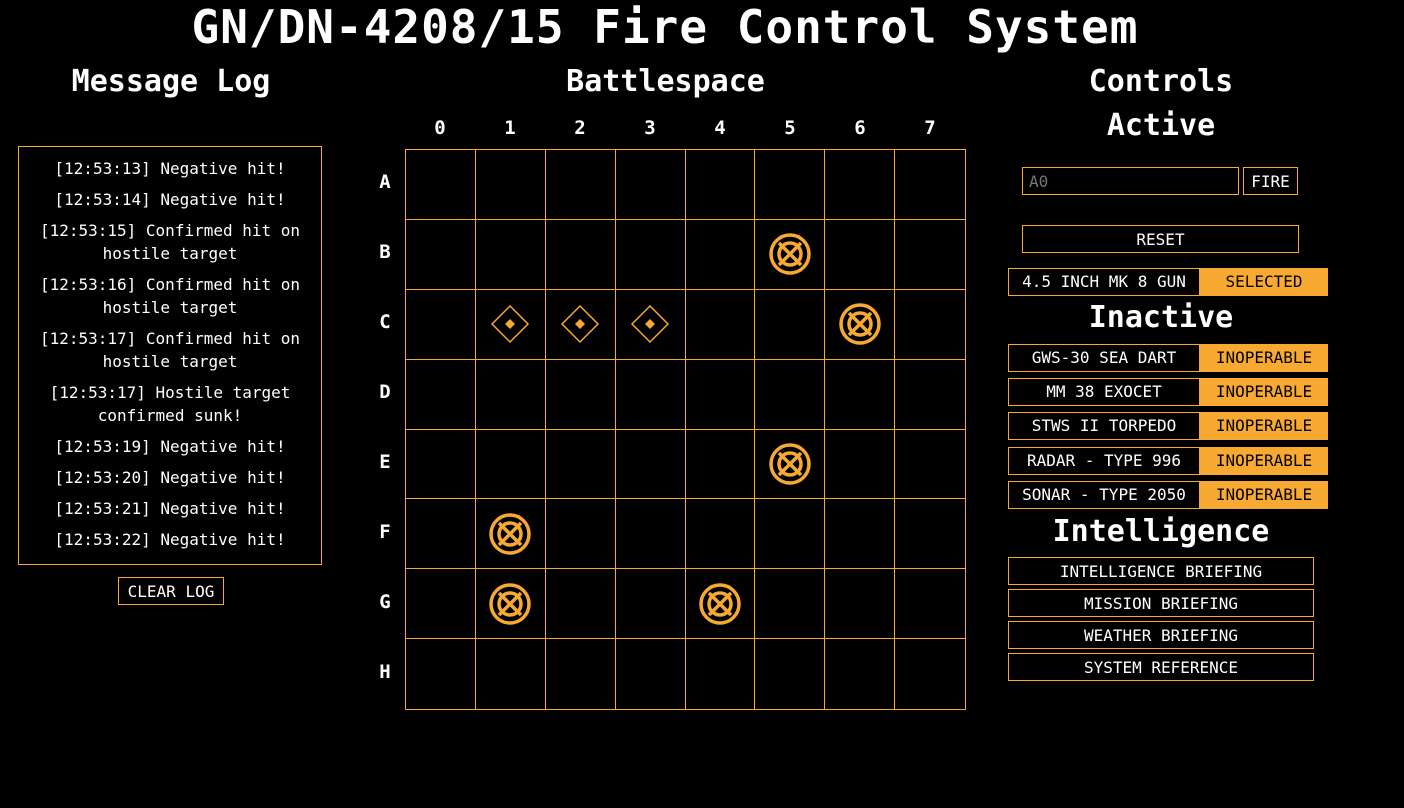  What do you see at coordinates (510, 394) in the screenshot?
I see `grid-cell-D1` at bounding box center [510, 394].